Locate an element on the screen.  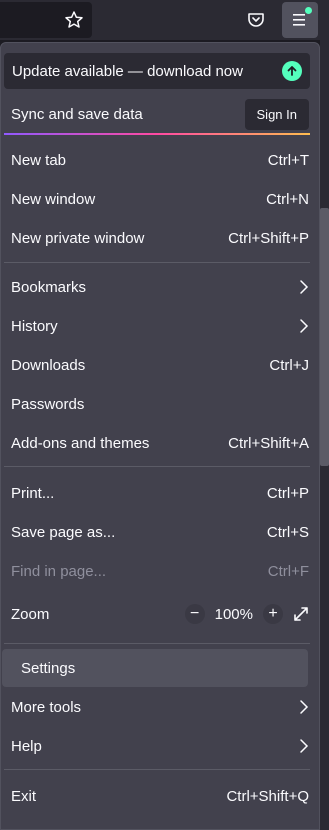
update-arrow-icon is located at coordinates (292, 71).